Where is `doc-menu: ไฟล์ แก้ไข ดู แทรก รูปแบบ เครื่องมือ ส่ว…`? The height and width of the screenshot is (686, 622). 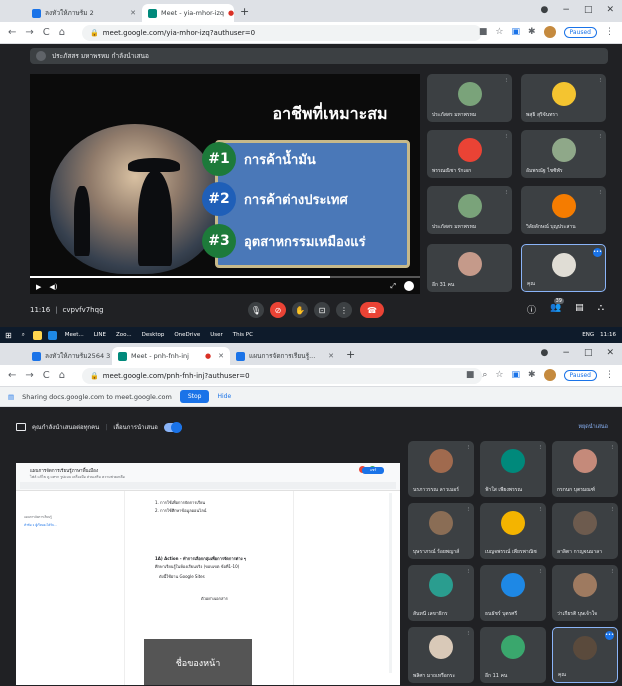 doc-menu: ไฟล์ แก้ไข ดู แทรก รูปแบบ เครื่องมือ ส่ว… is located at coordinates (77, 477).